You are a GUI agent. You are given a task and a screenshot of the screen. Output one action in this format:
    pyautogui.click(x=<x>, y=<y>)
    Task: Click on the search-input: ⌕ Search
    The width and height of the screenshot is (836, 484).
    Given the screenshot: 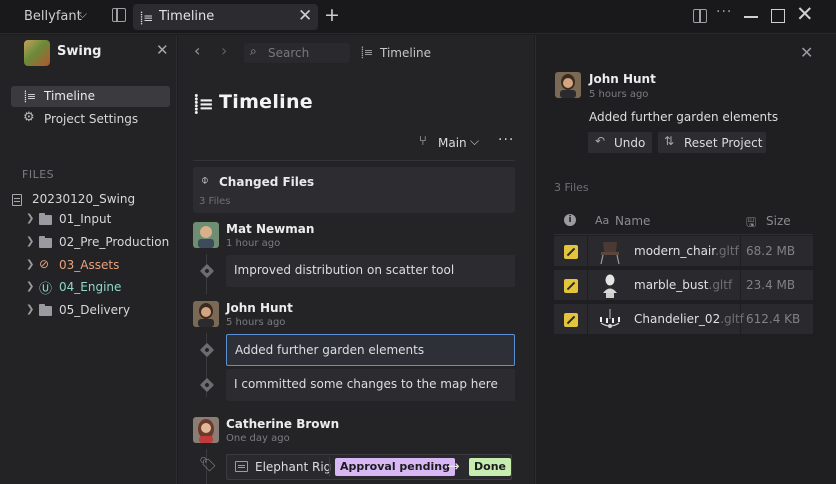 What is the action you would take?
    pyautogui.click(x=297, y=53)
    